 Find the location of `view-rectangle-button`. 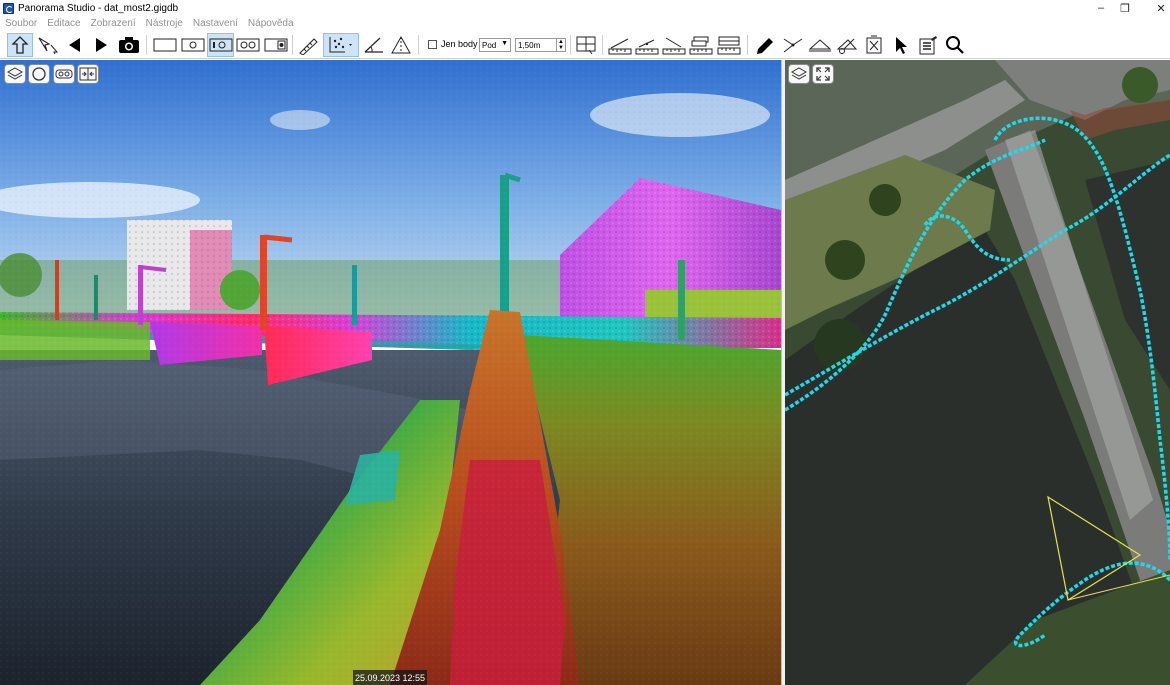

view-rectangle-button is located at coordinates (164, 45).